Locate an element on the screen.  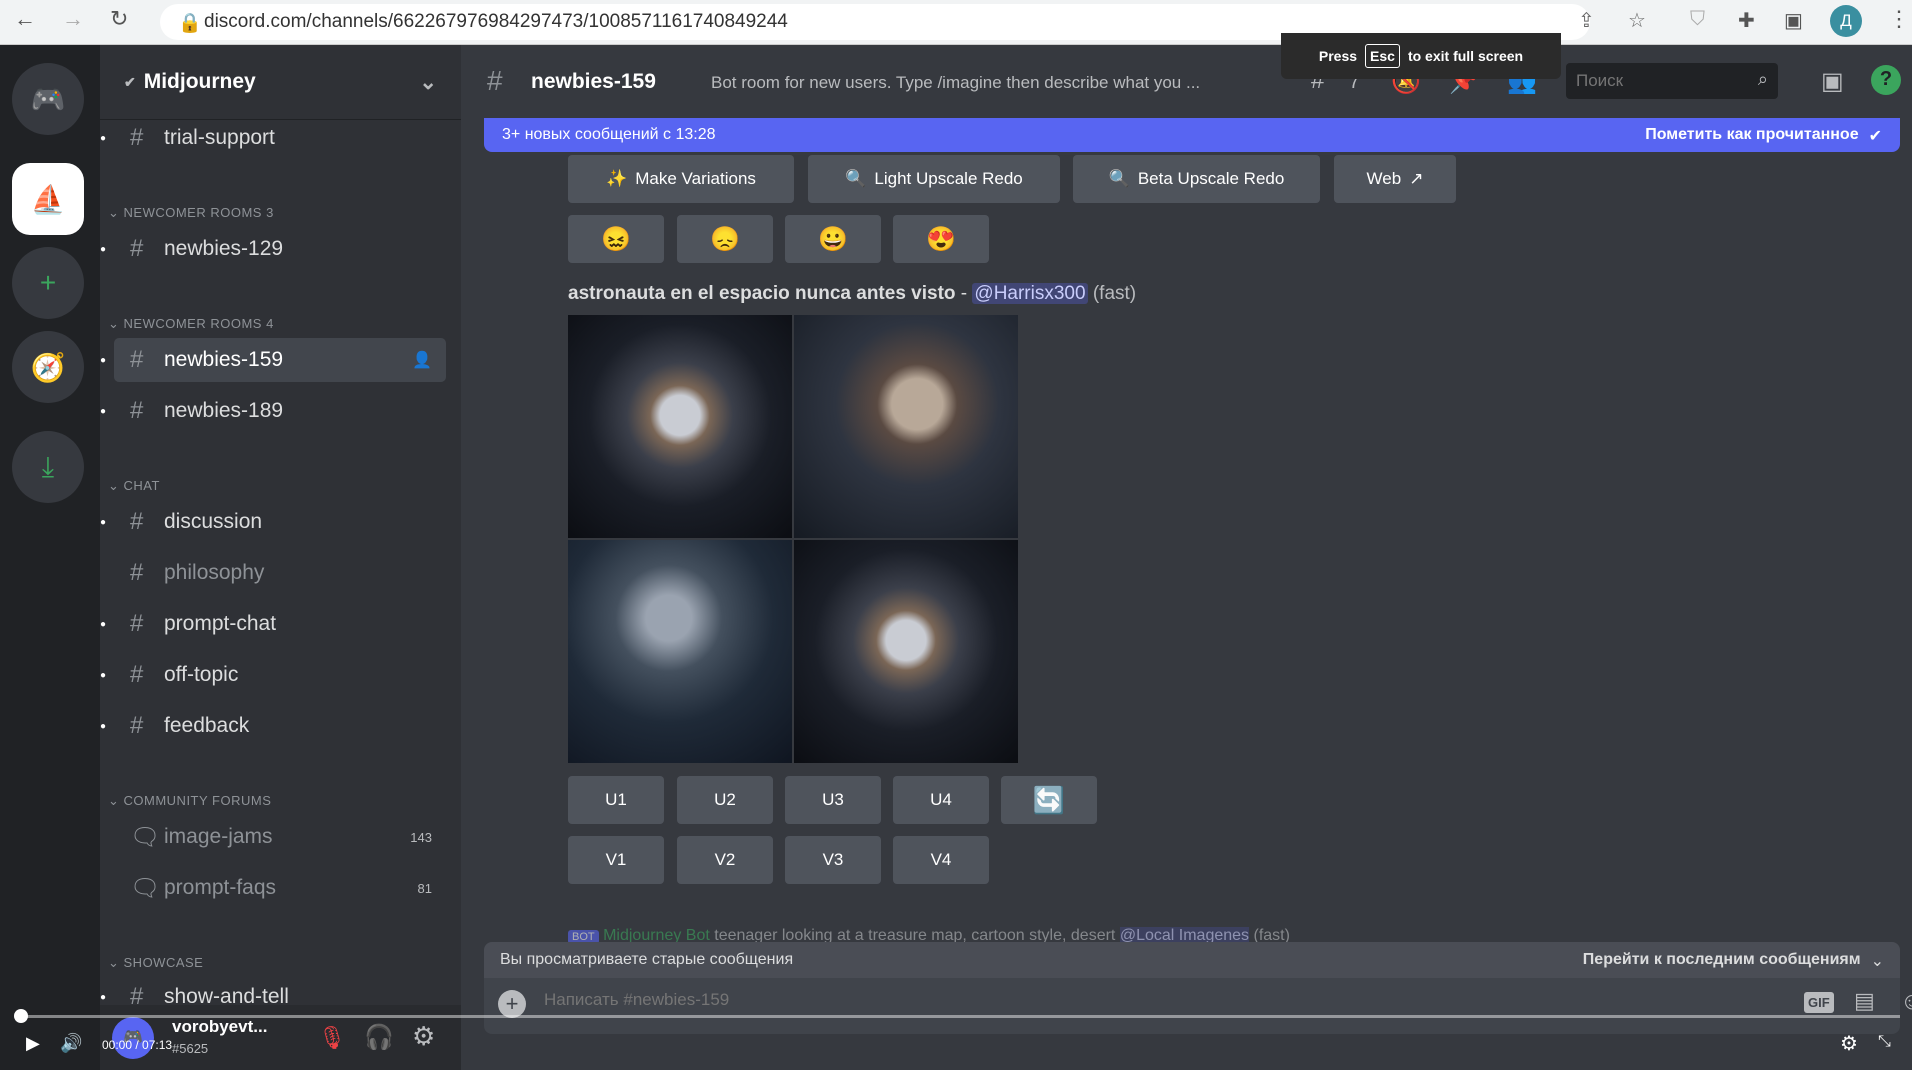
exit-fullscreen-icon: ⤡ is located at coordinates (1884, 1042).